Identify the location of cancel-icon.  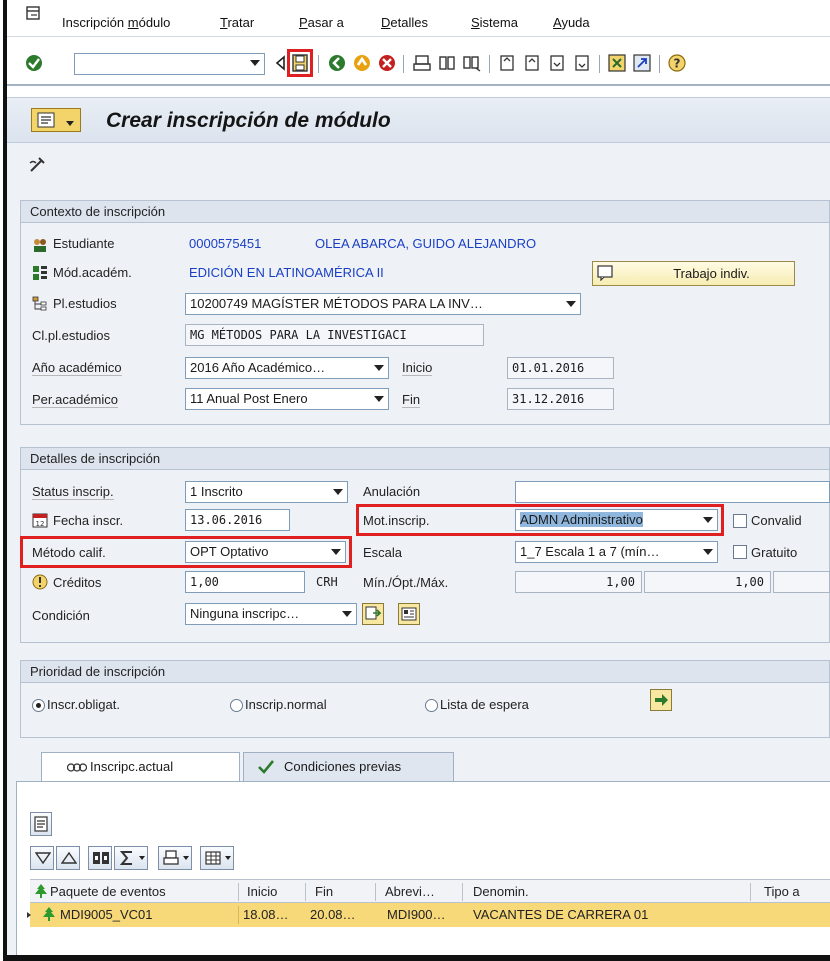
(387, 63).